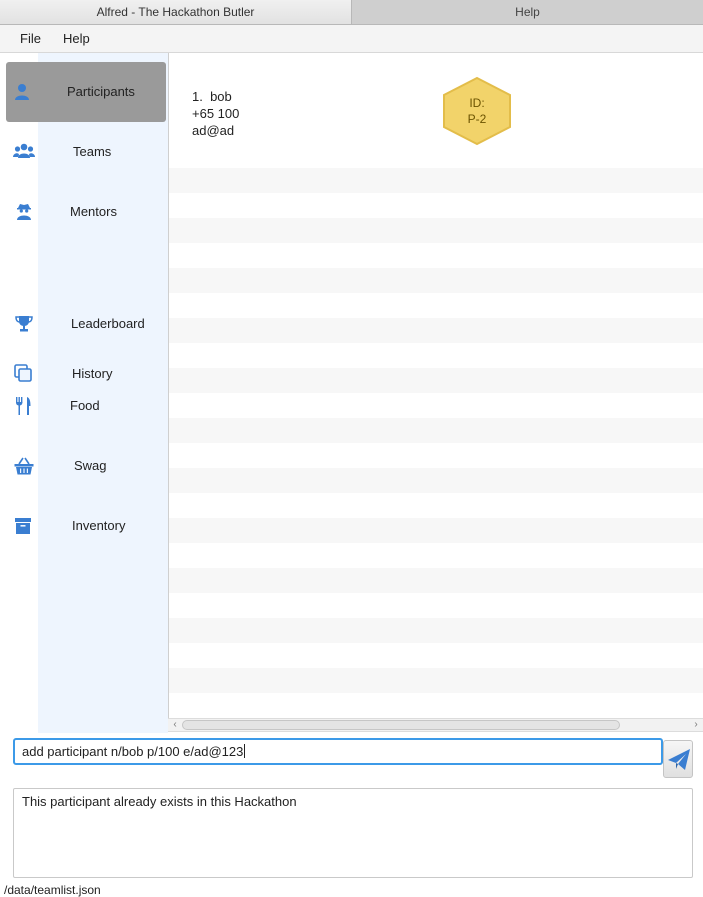  Describe the element at coordinates (477, 119) in the screenshot. I see `participant-id-value: P-2` at that location.